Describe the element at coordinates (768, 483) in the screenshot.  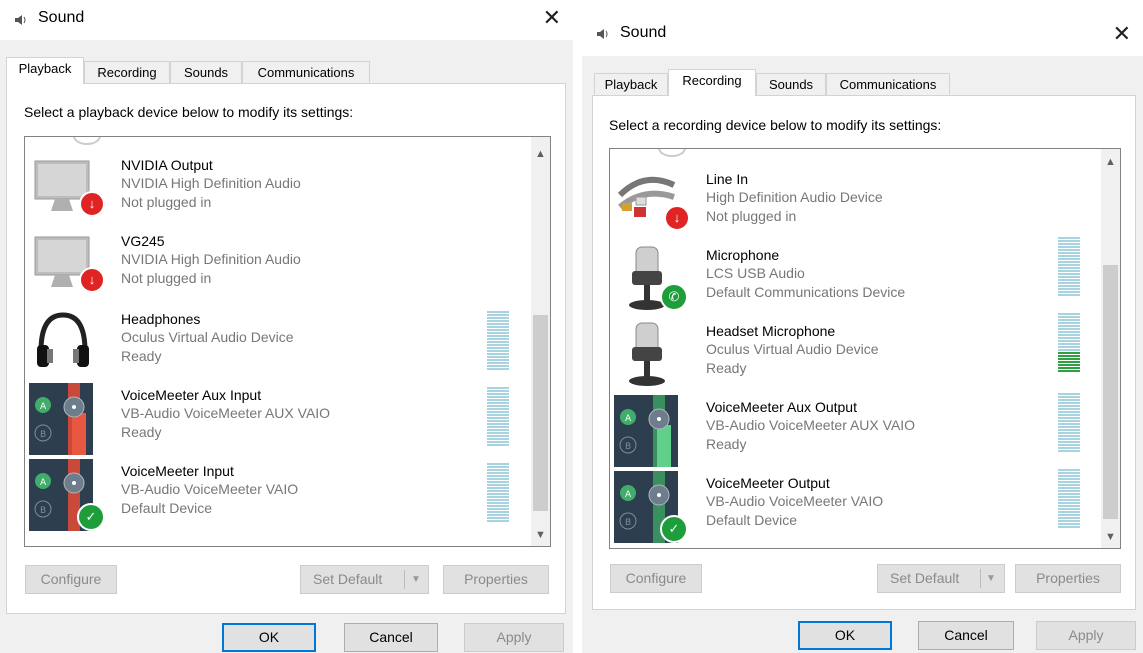
I see `device-name: VoiceMeeter Output` at that location.